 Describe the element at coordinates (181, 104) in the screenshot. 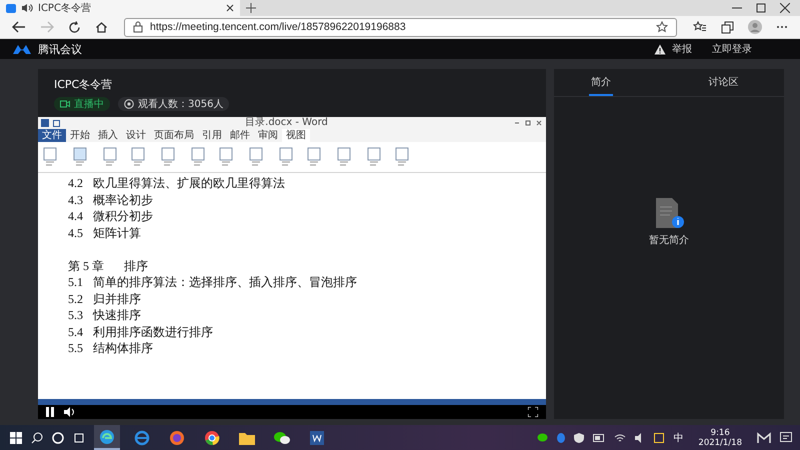

I see `viewer-count: 观看人数：3056人` at that location.